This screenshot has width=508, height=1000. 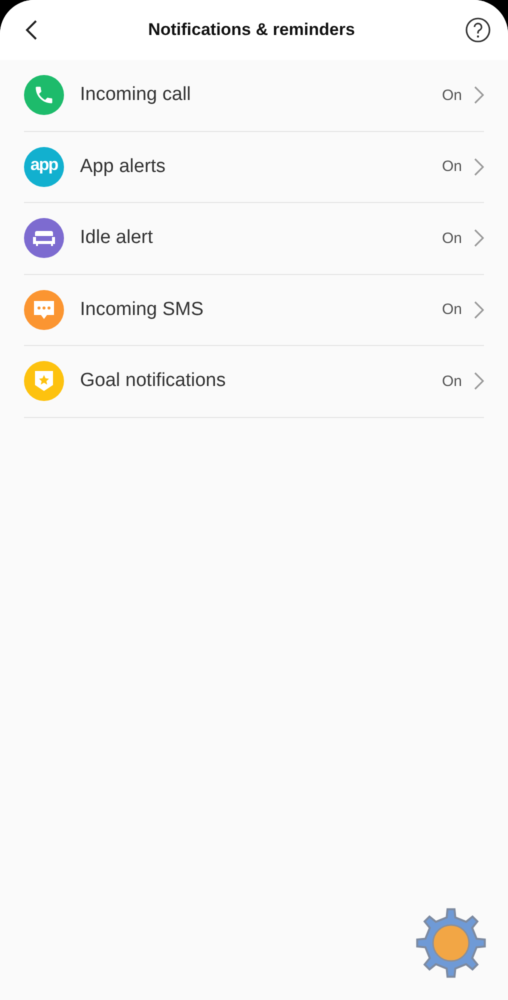 What do you see at coordinates (136, 95) in the screenshot?
I see `row-label: Incoming call` at bounding box center [136, 95].